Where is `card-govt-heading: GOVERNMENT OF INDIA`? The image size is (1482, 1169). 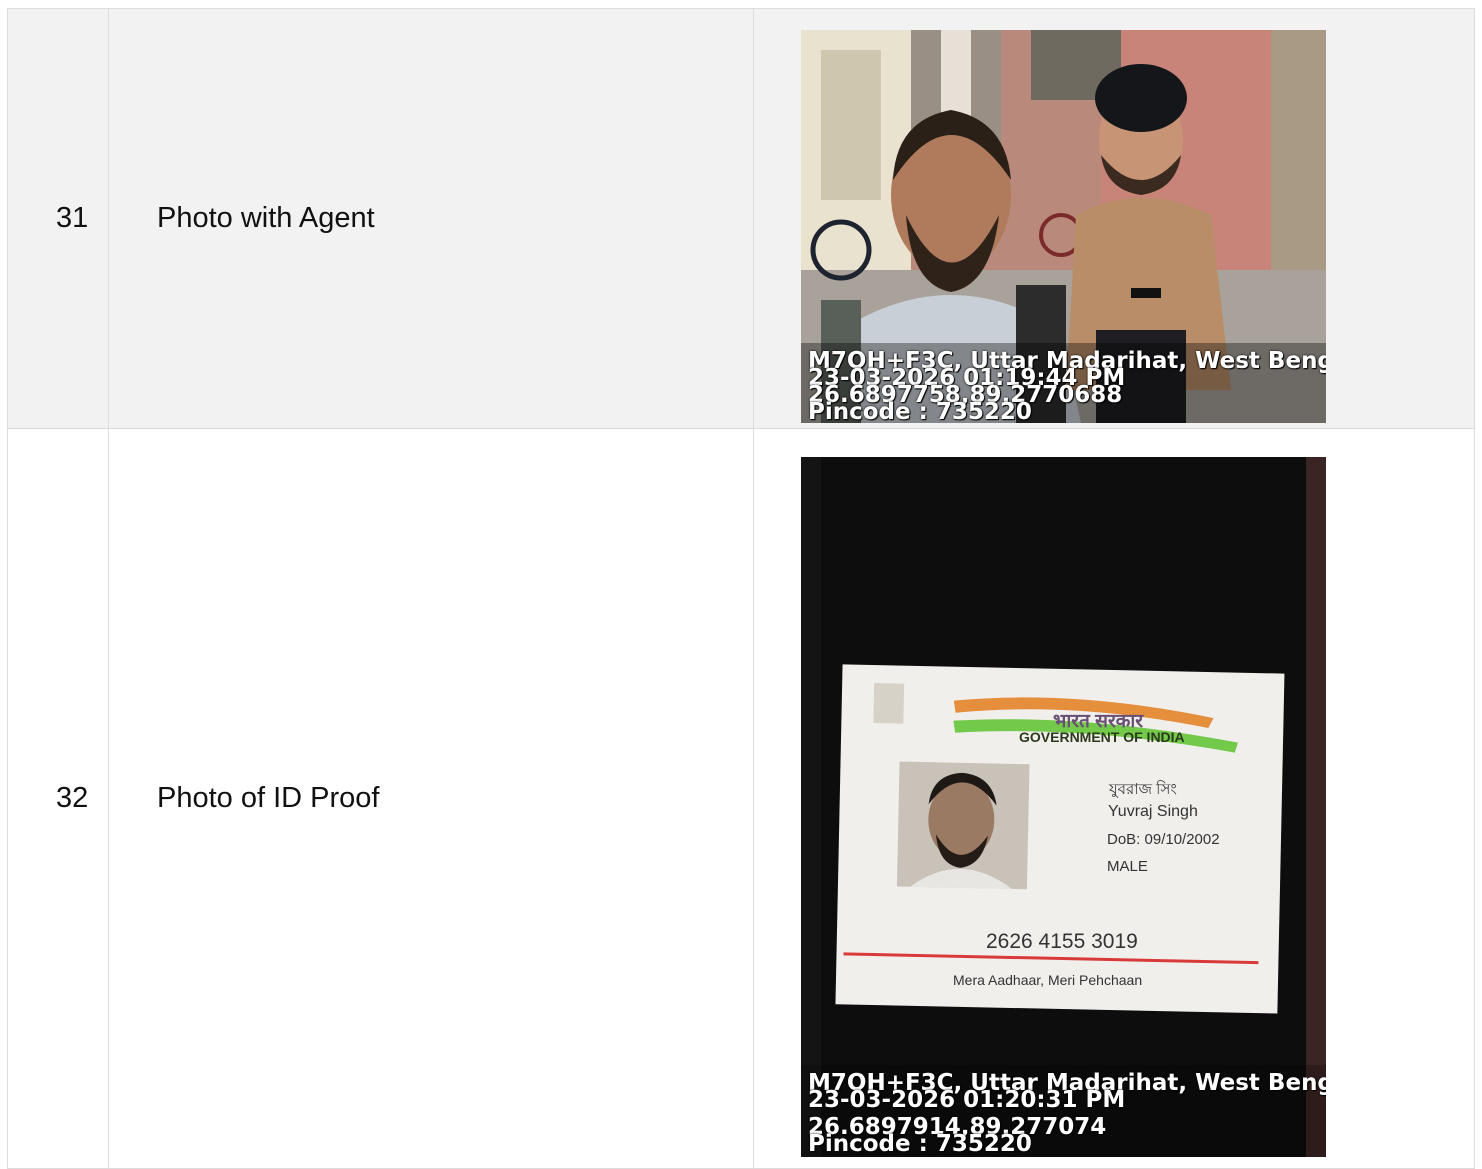
card-govt-heading: GOVERNMENT OF INDIA is located at coordinates (1102, 736).